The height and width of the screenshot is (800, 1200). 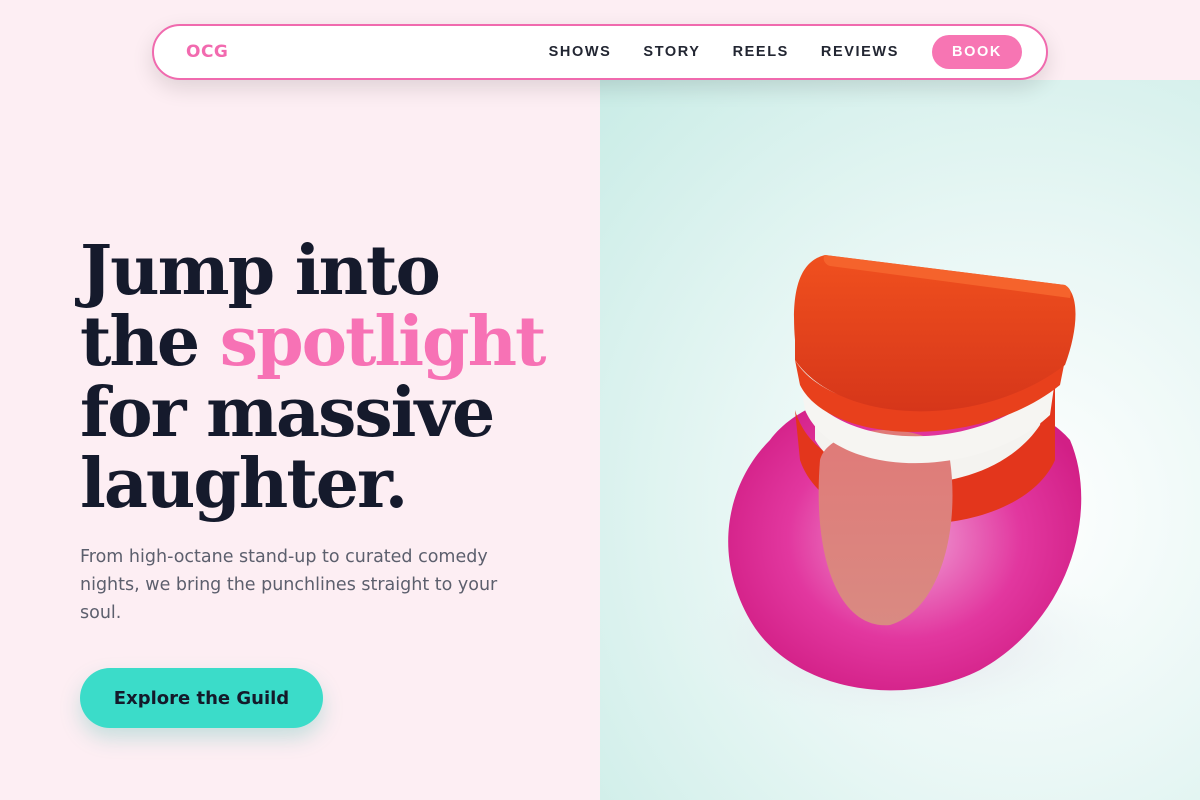 I want to click on nav-links: SHOWS STORY REELS REVIEWS BOOK, so click(x=785, y=52).